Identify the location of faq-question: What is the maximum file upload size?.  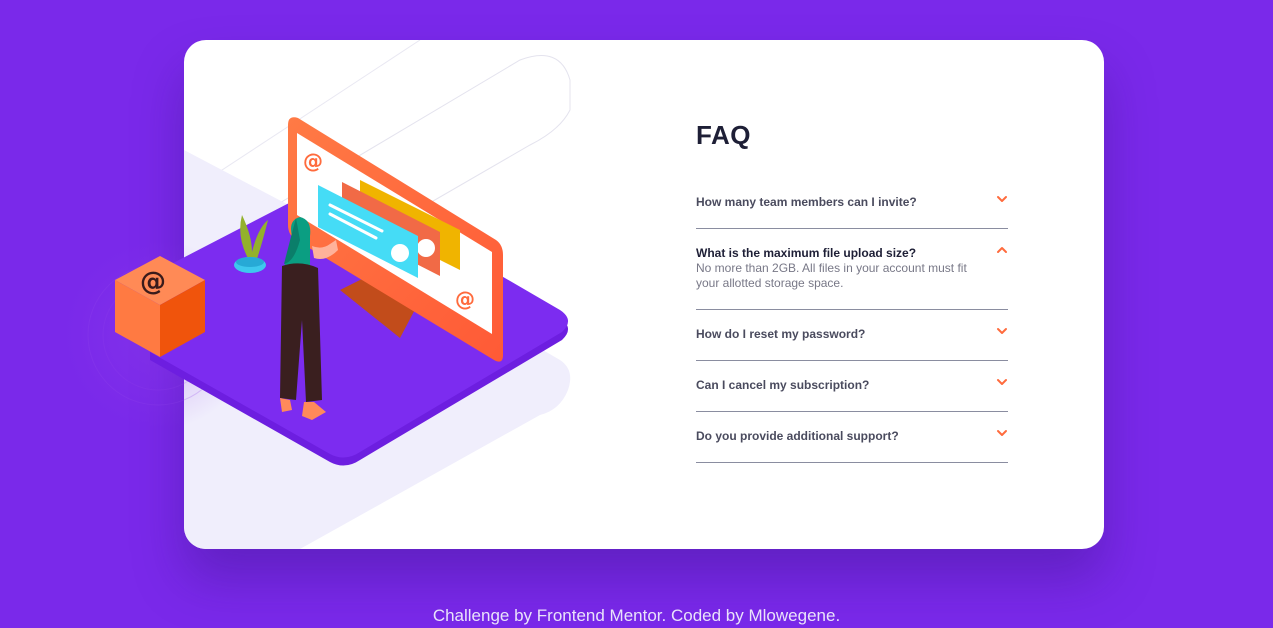
(852, 253).